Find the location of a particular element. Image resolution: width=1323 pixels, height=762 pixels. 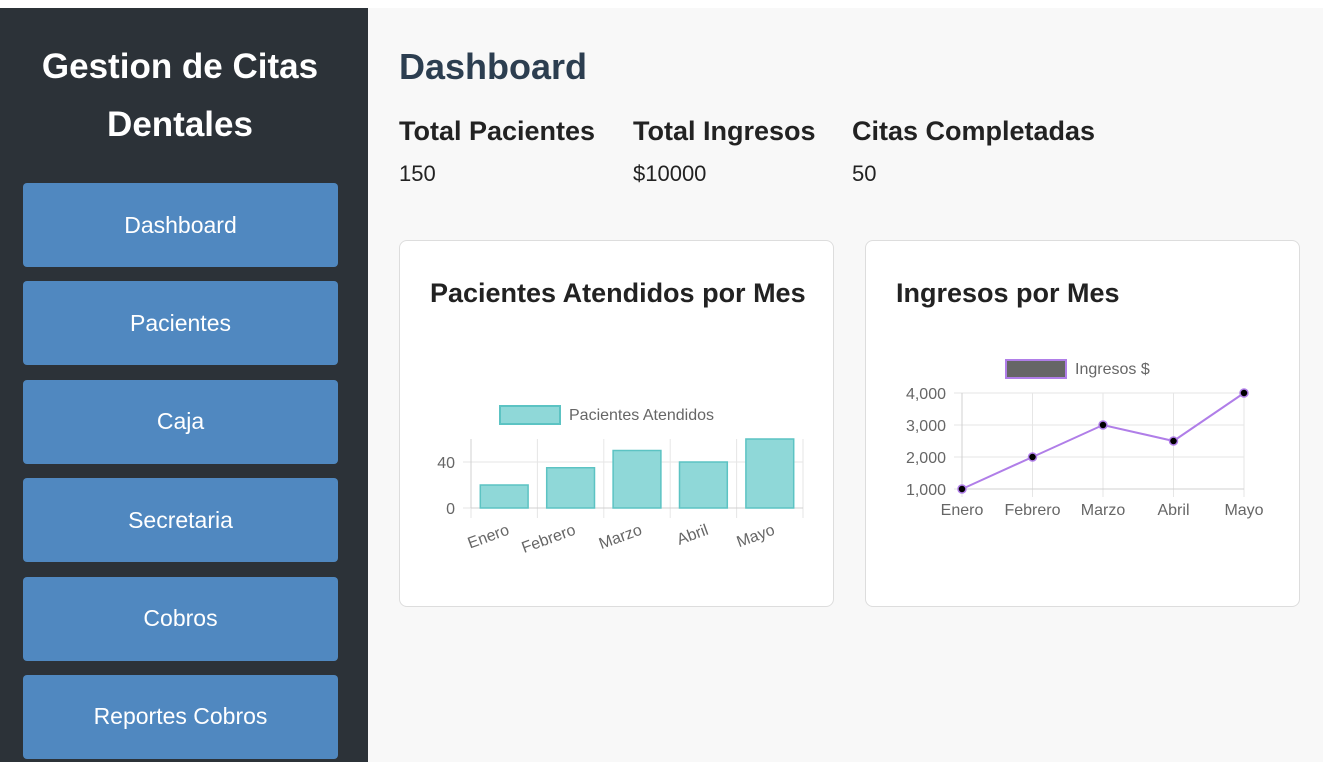

app-title-line2: Dentales is located at coordinates (180, 124).